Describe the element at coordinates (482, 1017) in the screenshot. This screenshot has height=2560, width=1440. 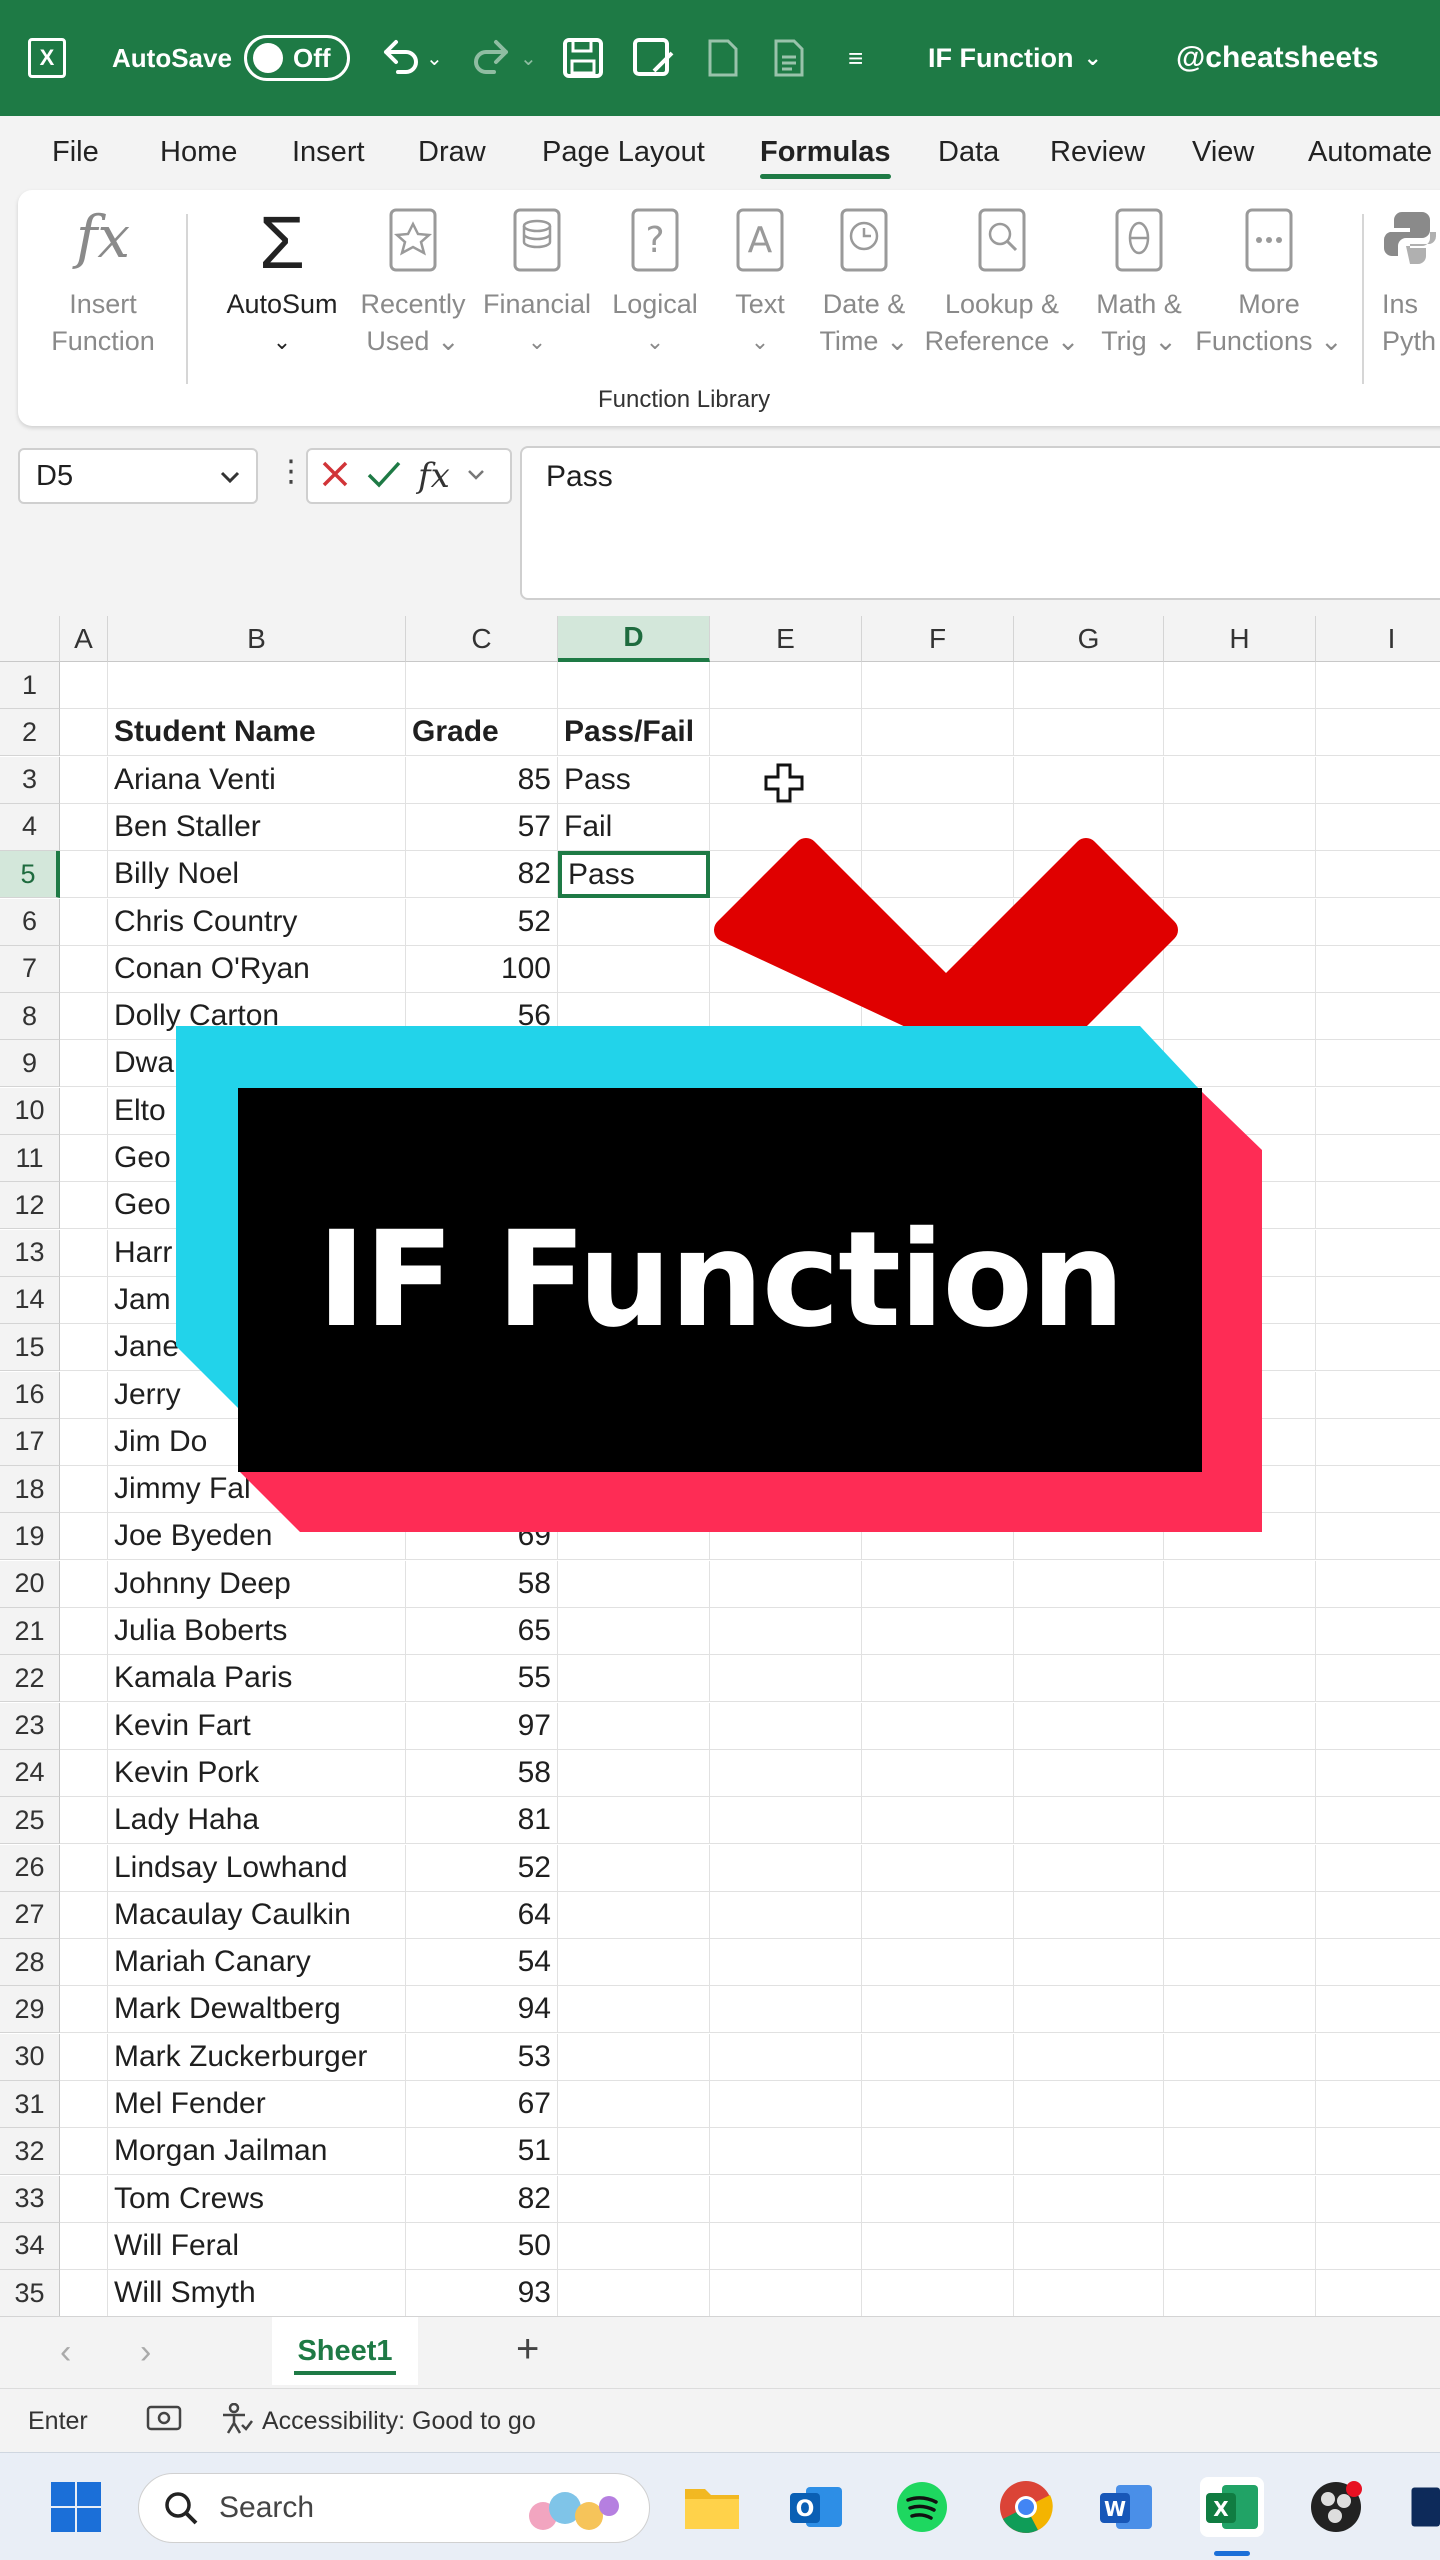
I see `cell-c8: 56` at that location.